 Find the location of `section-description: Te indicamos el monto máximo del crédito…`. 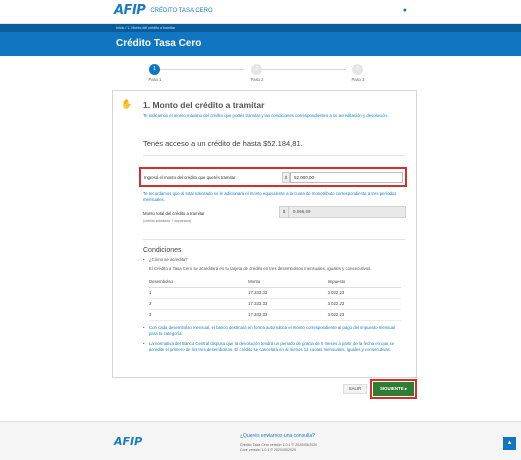

section-description: Te indicamos el monto máximo del crédito… is located at coordinates (266, 115).